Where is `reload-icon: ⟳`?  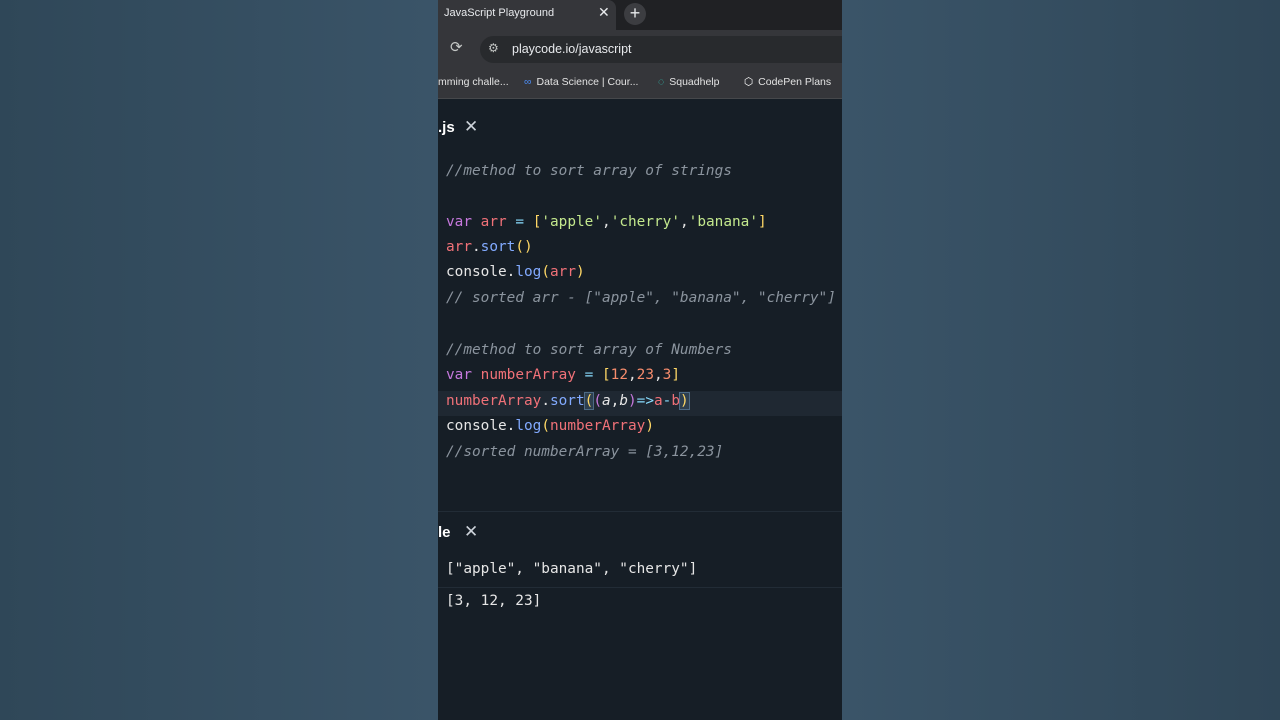
reload-icon: ⟳ is located at coordinates (456, 47).